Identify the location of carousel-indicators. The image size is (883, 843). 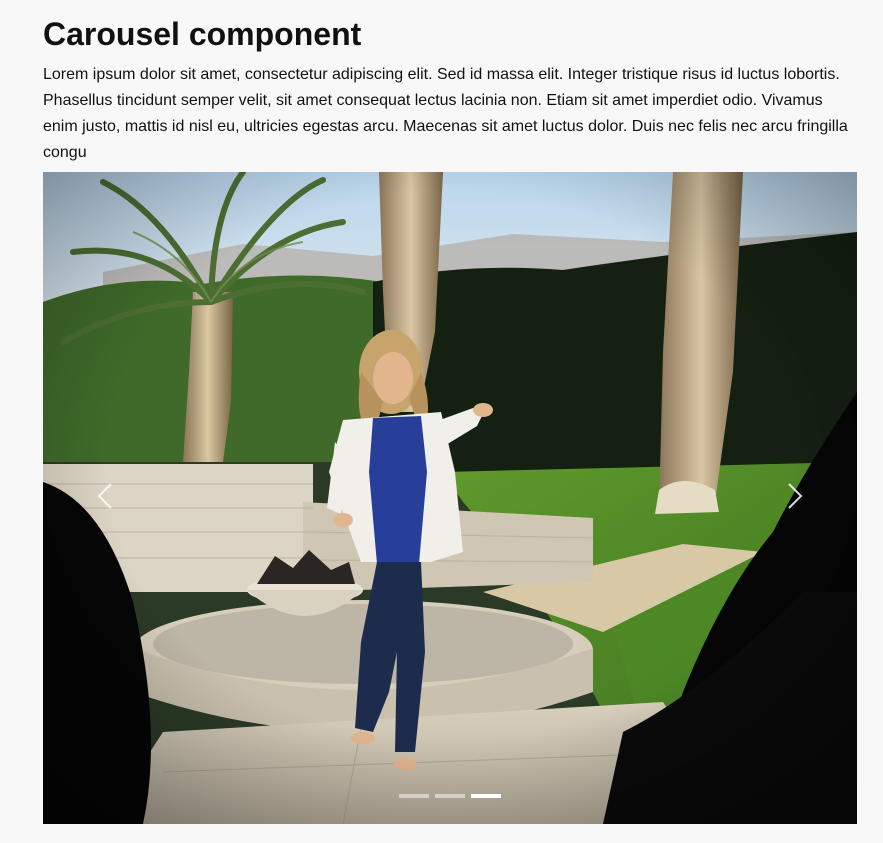
(450, 796).